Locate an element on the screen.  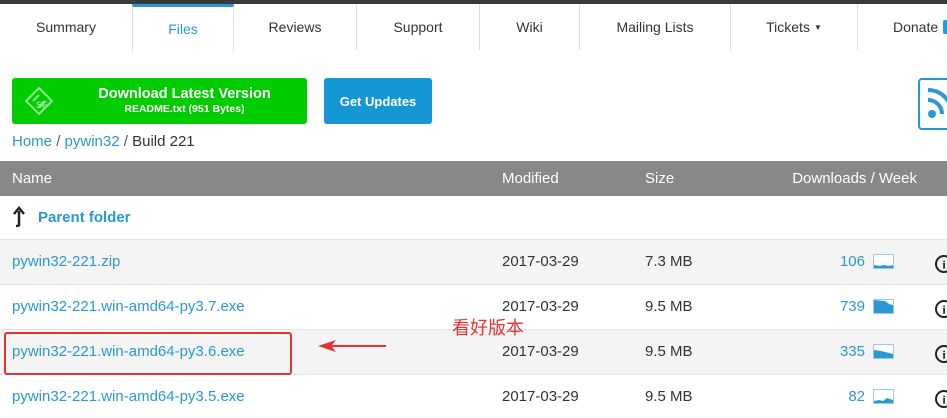
tab-label: Files is located at coordinates (183, 29).